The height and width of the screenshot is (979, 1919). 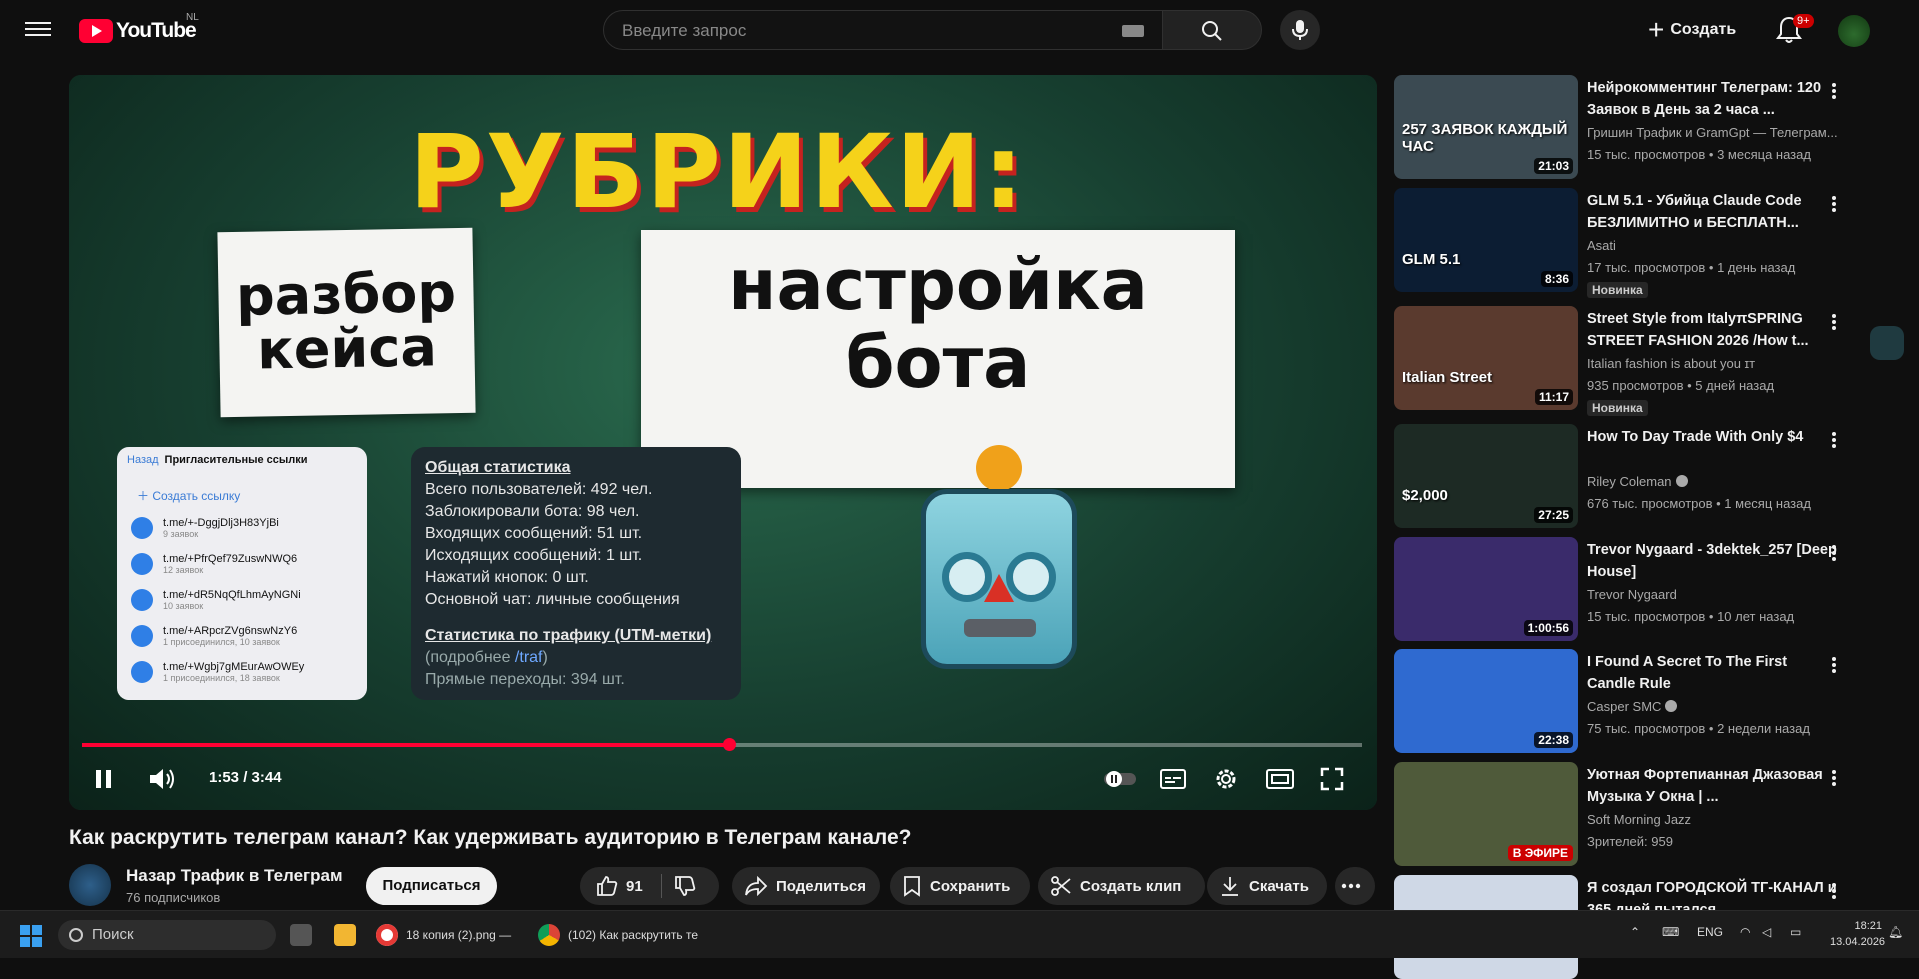 What do you see at coordinates (1887, 343) in the screenshot?
I see `floating-extension-icon` at bounding box center [1887, 343].